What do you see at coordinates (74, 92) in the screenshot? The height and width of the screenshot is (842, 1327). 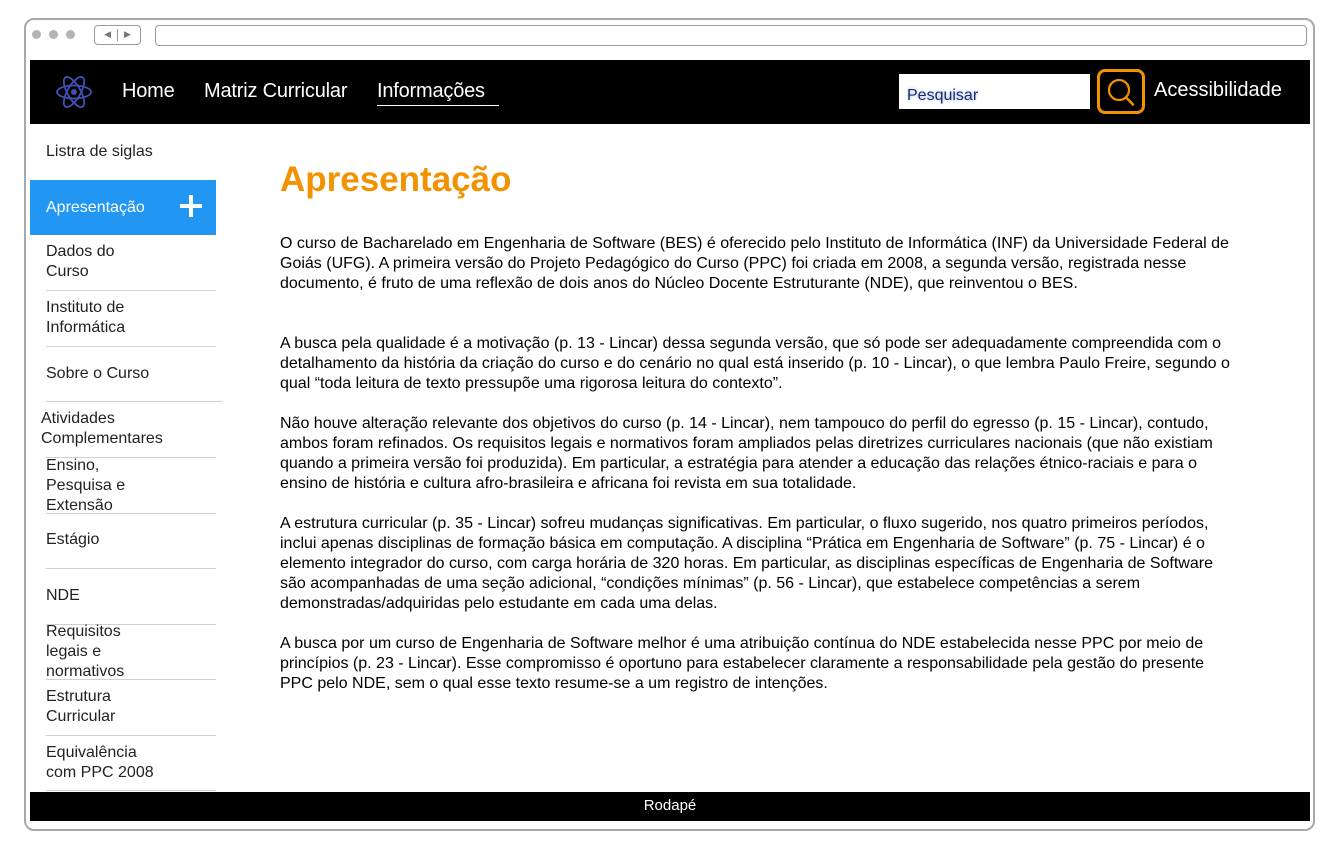 I see `atom-icon` at bounding box center [74, 92].